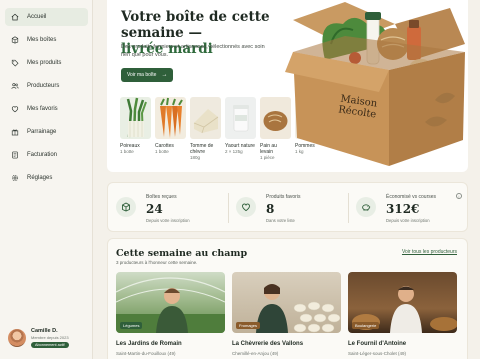 The image size is (480, 359). What do you see at coordinates (44, 331) in the screenshot?
I see `user-name: Camille D.` at bounding box center [44, 331].